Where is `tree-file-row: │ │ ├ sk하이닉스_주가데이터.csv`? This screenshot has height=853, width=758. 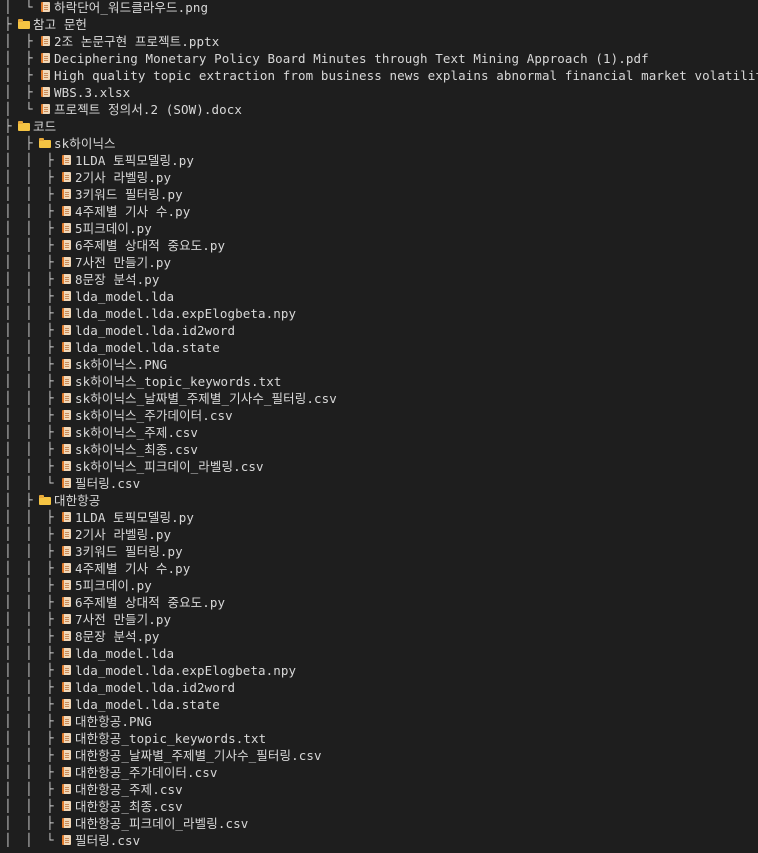 tree-file-row: │ │ ├ sk하이닉스_주가데이터.csv is located at coordinates (379, 415).